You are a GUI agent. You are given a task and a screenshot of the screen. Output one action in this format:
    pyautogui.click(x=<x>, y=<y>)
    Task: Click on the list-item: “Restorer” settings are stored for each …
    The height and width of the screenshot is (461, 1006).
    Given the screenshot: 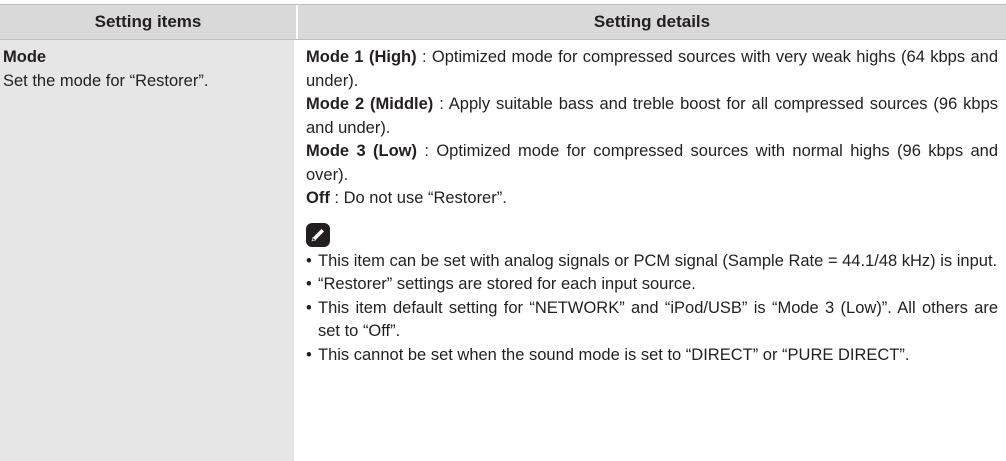 What is the action you would take?
    pyautogui.click(x=652, y=285)
    